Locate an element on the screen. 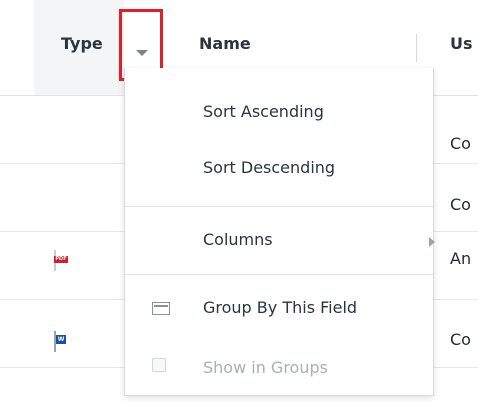 The height and width of the screenshot is (402, 478). column-header-name-label: Name is located at coordinates (225, 43).